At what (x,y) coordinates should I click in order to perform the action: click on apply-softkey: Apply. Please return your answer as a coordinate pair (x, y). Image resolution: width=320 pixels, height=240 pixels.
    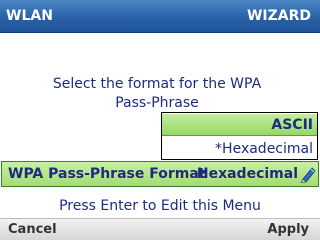
    Looking at the image, I should click on (288, 229).